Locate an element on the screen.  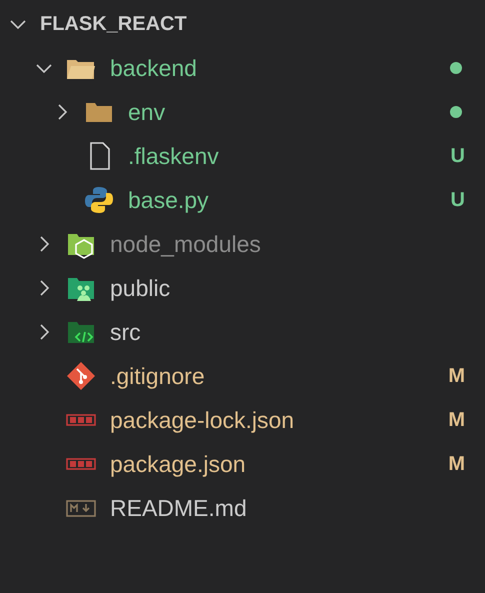
folder-name: env is located at coordinates (147, 112).